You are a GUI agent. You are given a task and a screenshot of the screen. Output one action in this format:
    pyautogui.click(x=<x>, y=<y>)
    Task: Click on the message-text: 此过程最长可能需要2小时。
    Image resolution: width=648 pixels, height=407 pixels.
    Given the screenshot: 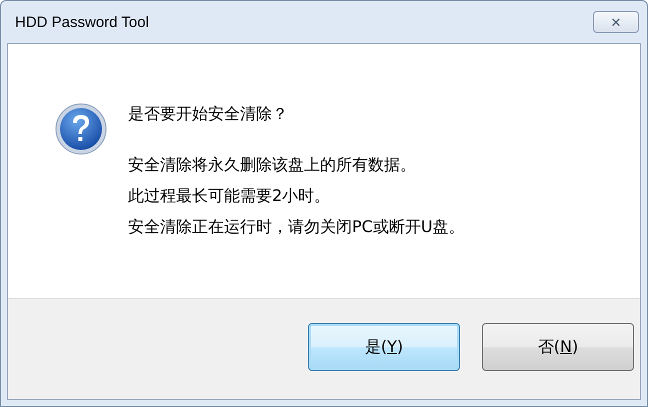 What is the action you would take?
    pyautogui.click(x=230, y=196)
    